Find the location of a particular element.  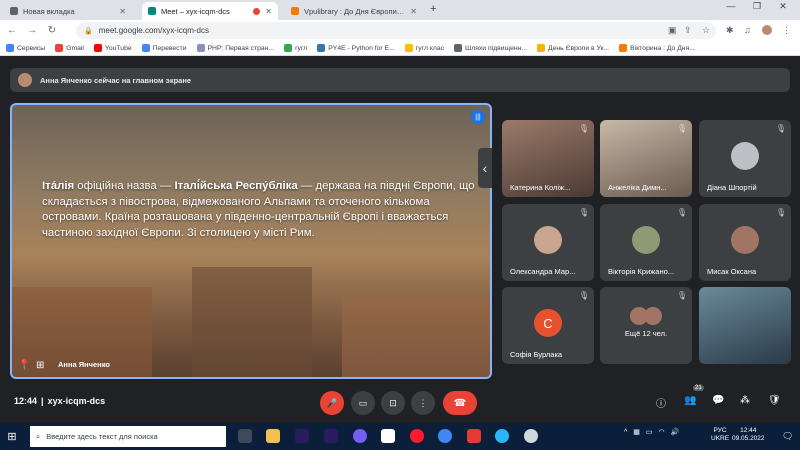

translate-icon is located at coordinates (145, 48).